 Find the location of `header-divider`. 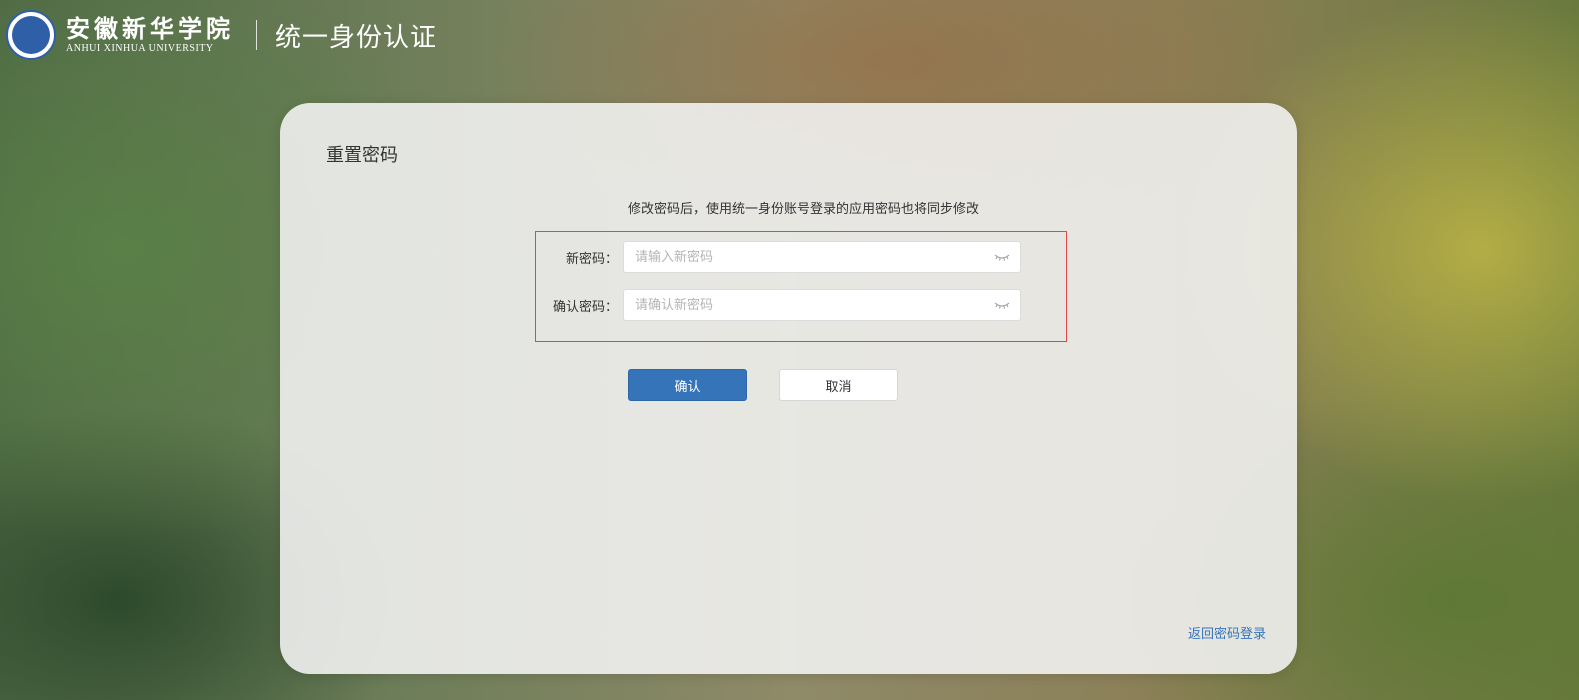

header-divider is located at coordinates (256, 35).